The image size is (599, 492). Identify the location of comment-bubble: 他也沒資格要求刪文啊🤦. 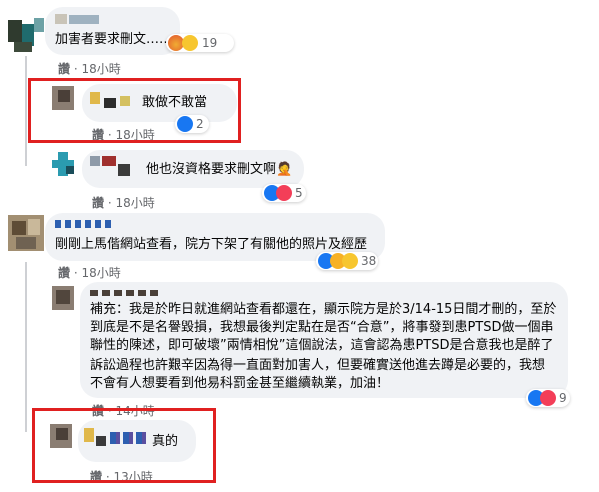
(193, 169).